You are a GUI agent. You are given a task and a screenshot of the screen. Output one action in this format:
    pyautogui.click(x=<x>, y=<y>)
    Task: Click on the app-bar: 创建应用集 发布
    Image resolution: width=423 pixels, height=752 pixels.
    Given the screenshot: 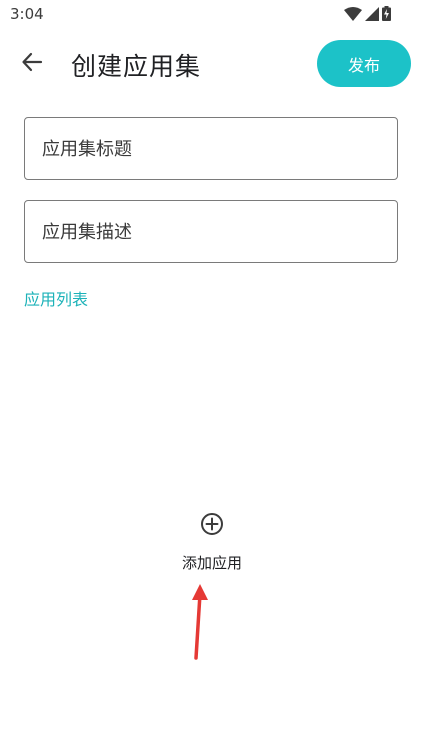 What is the action you would take?
    pyautogui.click(x=211, y=64)
    